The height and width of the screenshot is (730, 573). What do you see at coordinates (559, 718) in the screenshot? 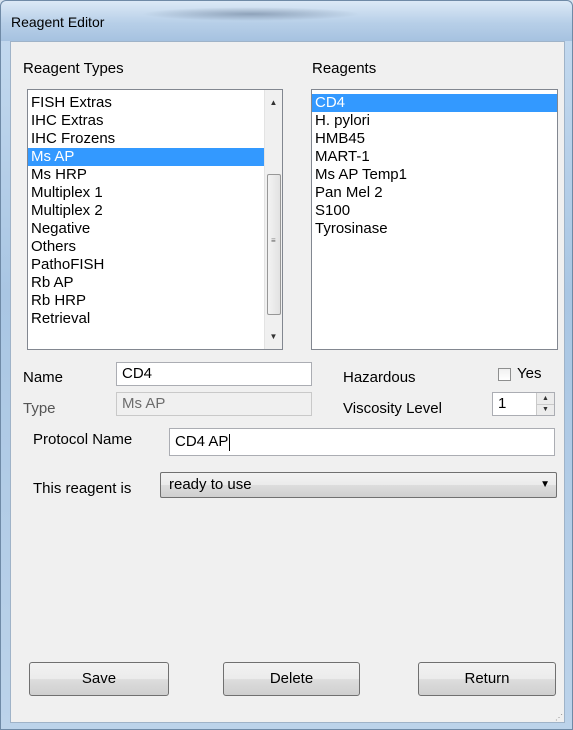
I see `resize-grip-icon: ⋰` at bounding box center [559, 718].